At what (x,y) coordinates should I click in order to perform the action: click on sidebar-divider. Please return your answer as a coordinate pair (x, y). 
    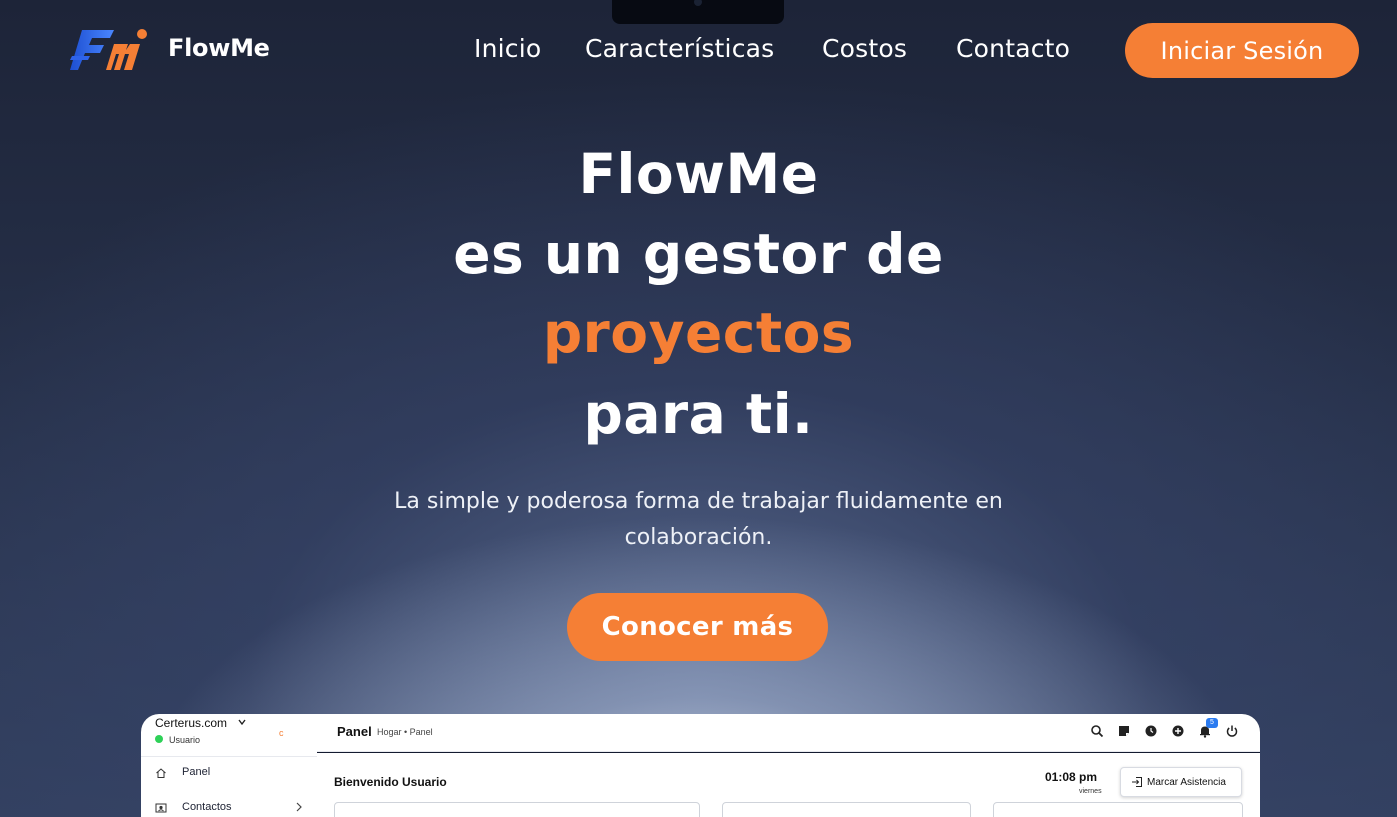
    Looking at the image, I should click on (229, 756).